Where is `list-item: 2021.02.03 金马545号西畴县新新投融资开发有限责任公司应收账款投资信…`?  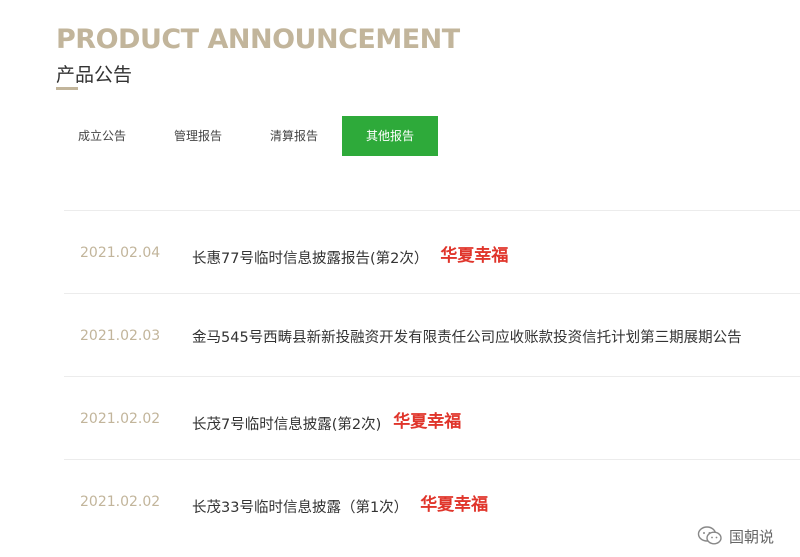 list-item: 2021.02.03 金马545号西畴县新新投融资开发有限责任公司应收账款投资信… is located at coordinates (432, 334).